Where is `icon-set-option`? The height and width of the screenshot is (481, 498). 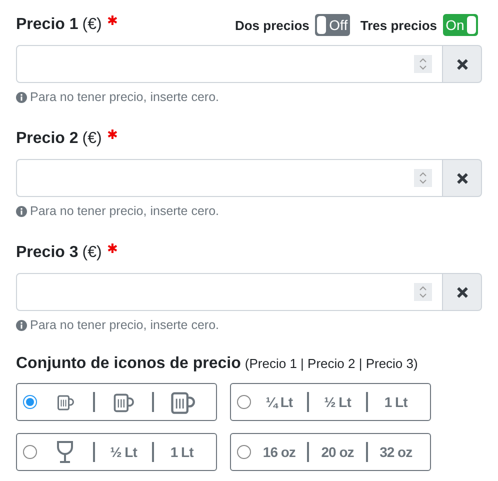
icon-set-option is located at coordinates (116, 402).